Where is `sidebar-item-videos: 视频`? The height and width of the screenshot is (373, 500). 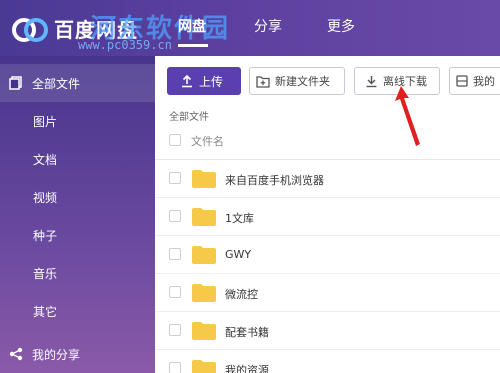 sidebar-item-videos: 视频 is located at coordinates (77, 197).